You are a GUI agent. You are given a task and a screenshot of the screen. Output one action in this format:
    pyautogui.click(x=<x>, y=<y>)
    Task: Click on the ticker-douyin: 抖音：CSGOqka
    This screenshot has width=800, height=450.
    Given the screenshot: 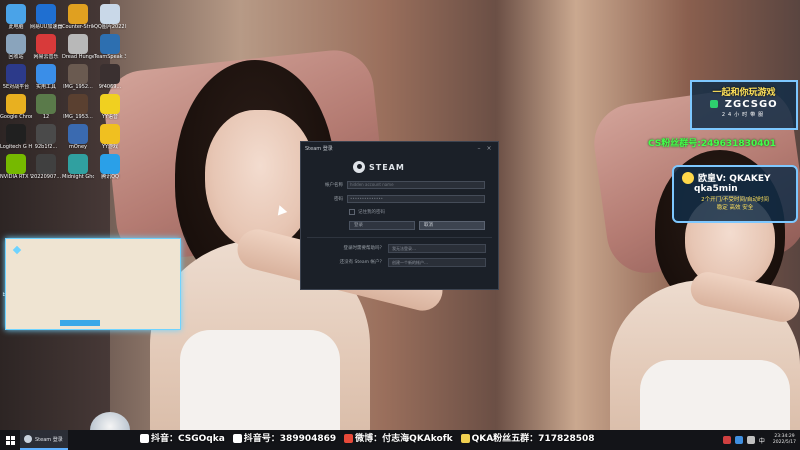 What is the action you would take?
    pyautogui.click(x=182, y=437)
    